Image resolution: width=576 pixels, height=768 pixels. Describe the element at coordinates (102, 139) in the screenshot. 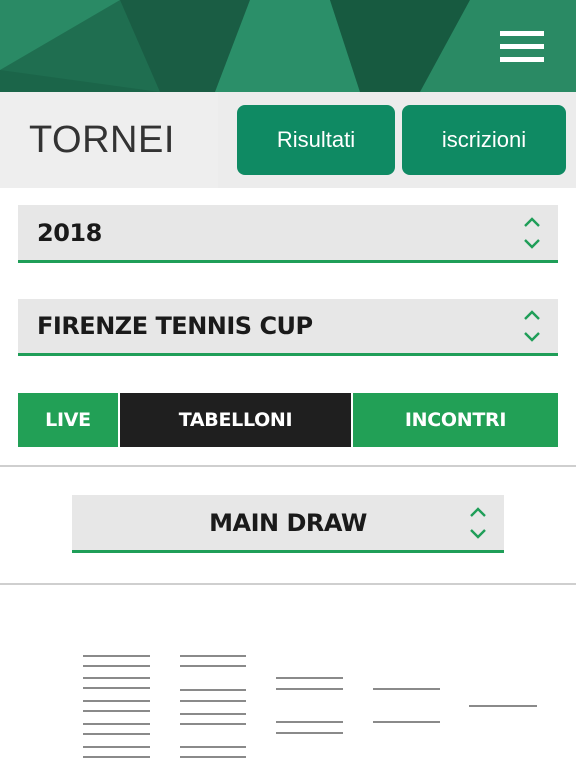

I see `page-title-text: TORNEI` at that location.